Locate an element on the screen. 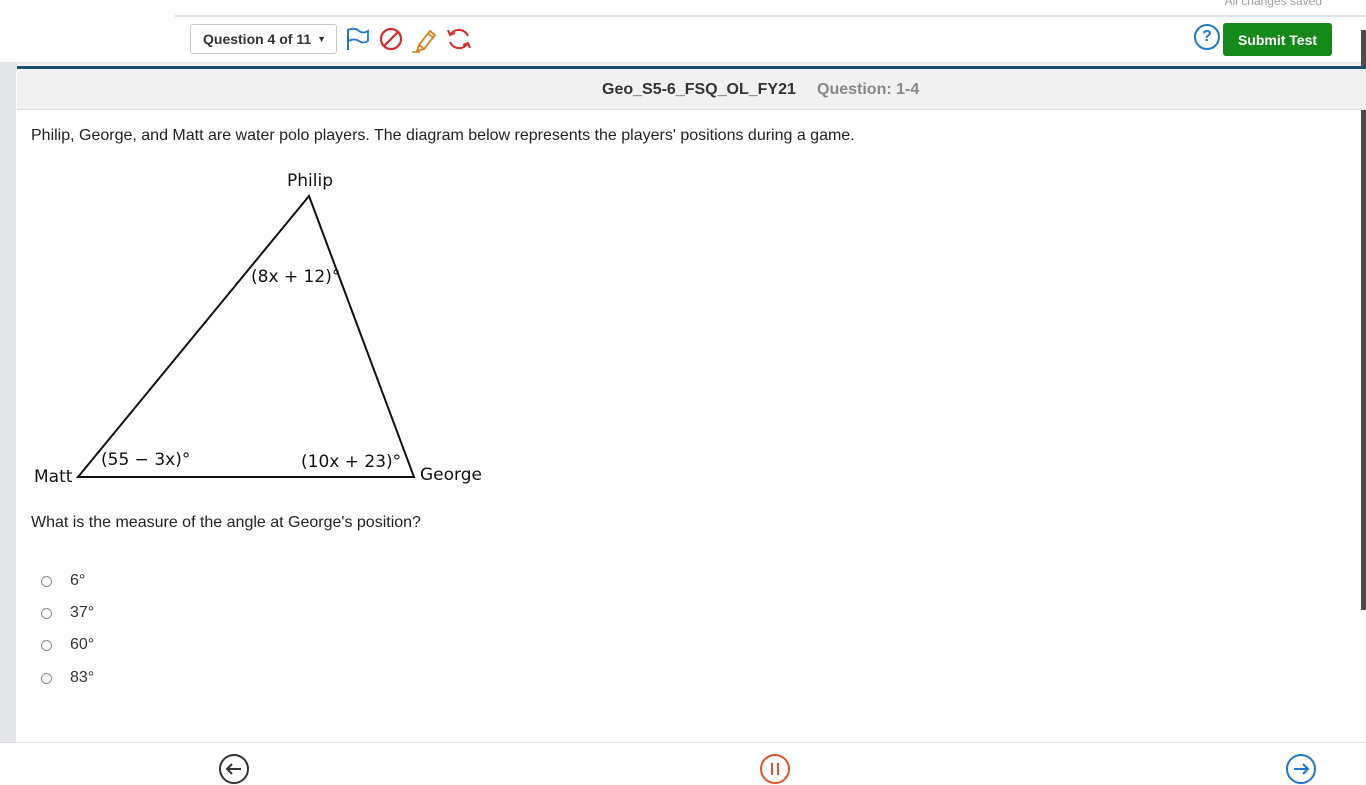 The height and width of the screenshot is (785, 1366). question-header: Geo_S5-6_FSQ_OL_FY21 Question: 1-4 is located at coordinates (691, 89).